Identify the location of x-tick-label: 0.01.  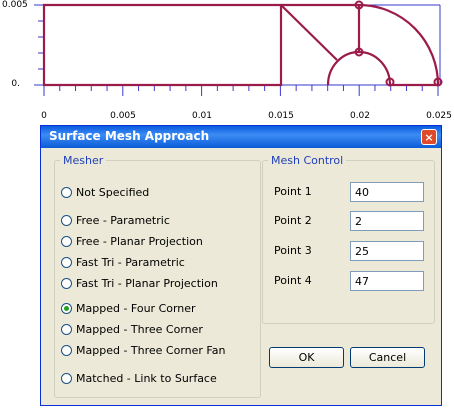
(202, 116).